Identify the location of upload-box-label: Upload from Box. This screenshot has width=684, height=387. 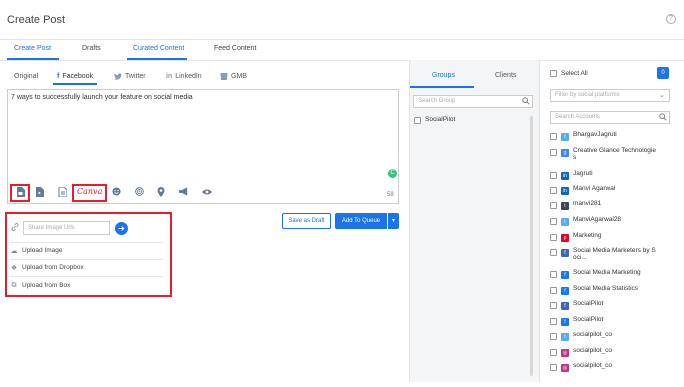
(46, 285).